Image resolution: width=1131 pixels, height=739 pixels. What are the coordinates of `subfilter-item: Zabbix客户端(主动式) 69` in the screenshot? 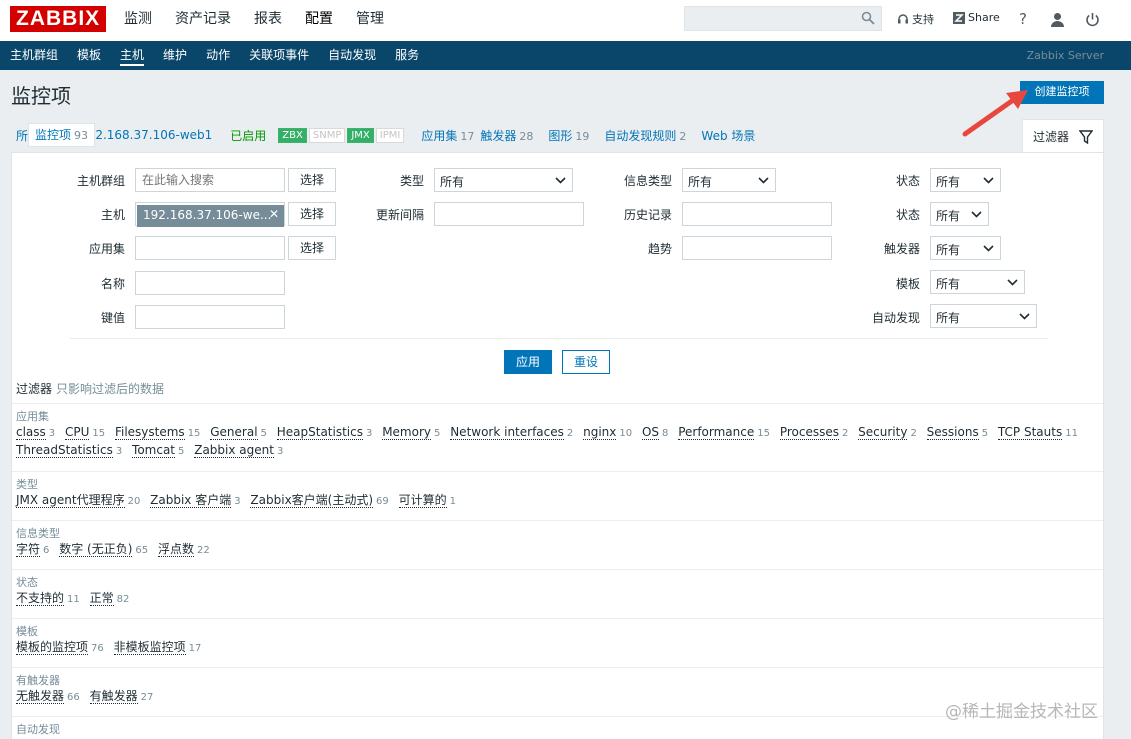 It's located at (319, 500).